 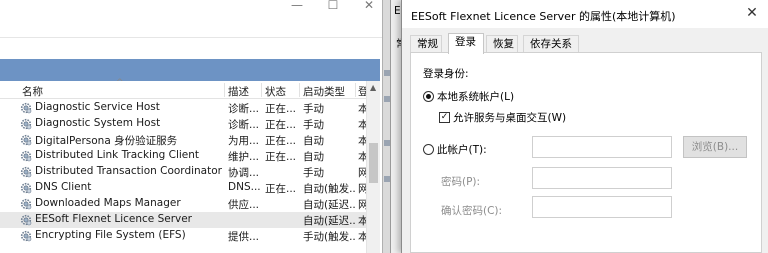 What do you see at coordinates (475, 96) in the screenshot?
I see `local-system-label: 本地系统帐户(L)` at bounding box center [475, 96].